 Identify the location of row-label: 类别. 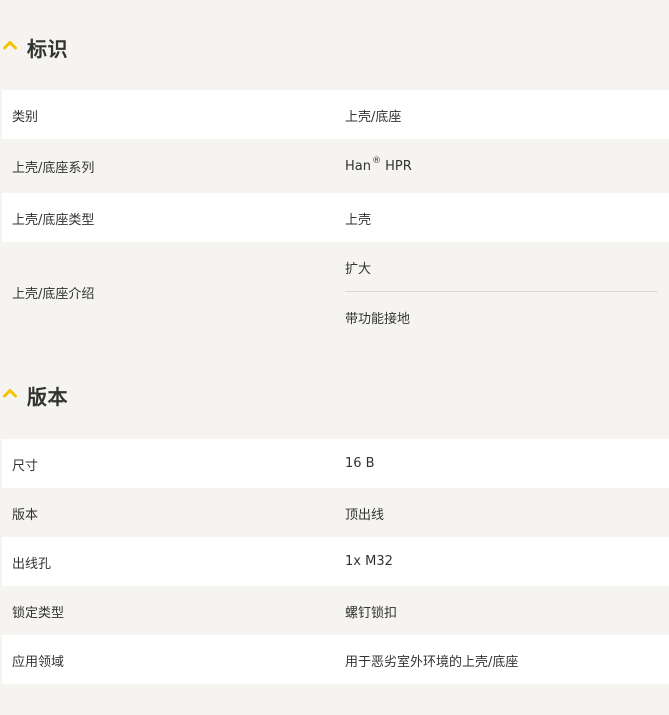
(25, 117).